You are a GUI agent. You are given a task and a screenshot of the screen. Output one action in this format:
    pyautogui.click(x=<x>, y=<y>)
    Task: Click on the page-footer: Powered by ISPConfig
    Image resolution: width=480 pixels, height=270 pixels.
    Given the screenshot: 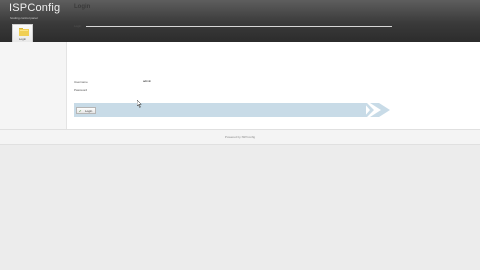 What is the action you would take?
    pyautogui.click(x=240, y=137)
    